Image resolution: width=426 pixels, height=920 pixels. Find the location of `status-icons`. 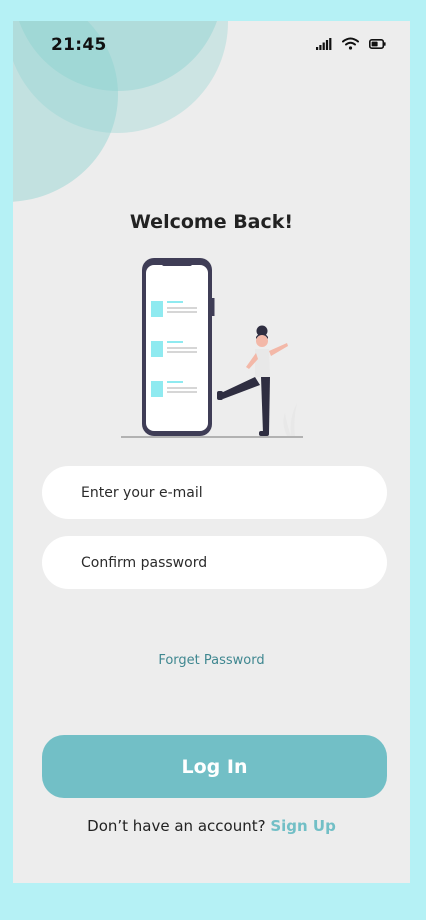

status-icons is located at coordinates (351, 43).